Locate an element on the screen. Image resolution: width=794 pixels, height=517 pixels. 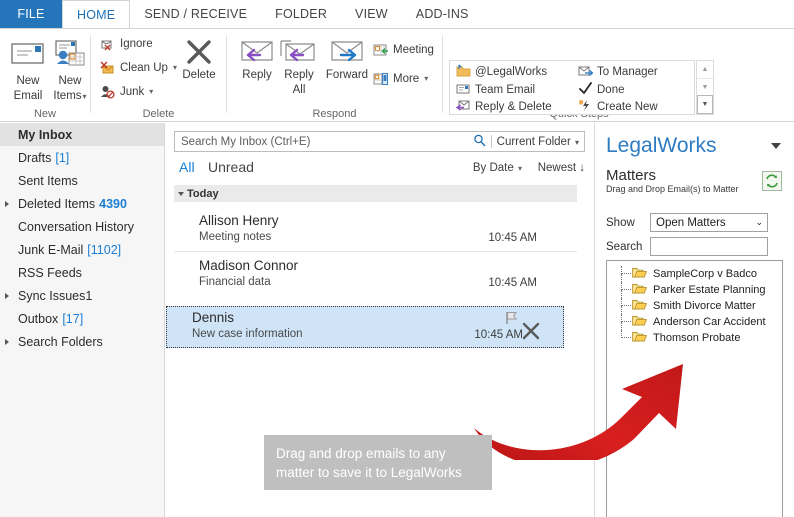
quick-steps-scrollbar: ▲ ▼ ▼ is located at coordinates (705, 87).